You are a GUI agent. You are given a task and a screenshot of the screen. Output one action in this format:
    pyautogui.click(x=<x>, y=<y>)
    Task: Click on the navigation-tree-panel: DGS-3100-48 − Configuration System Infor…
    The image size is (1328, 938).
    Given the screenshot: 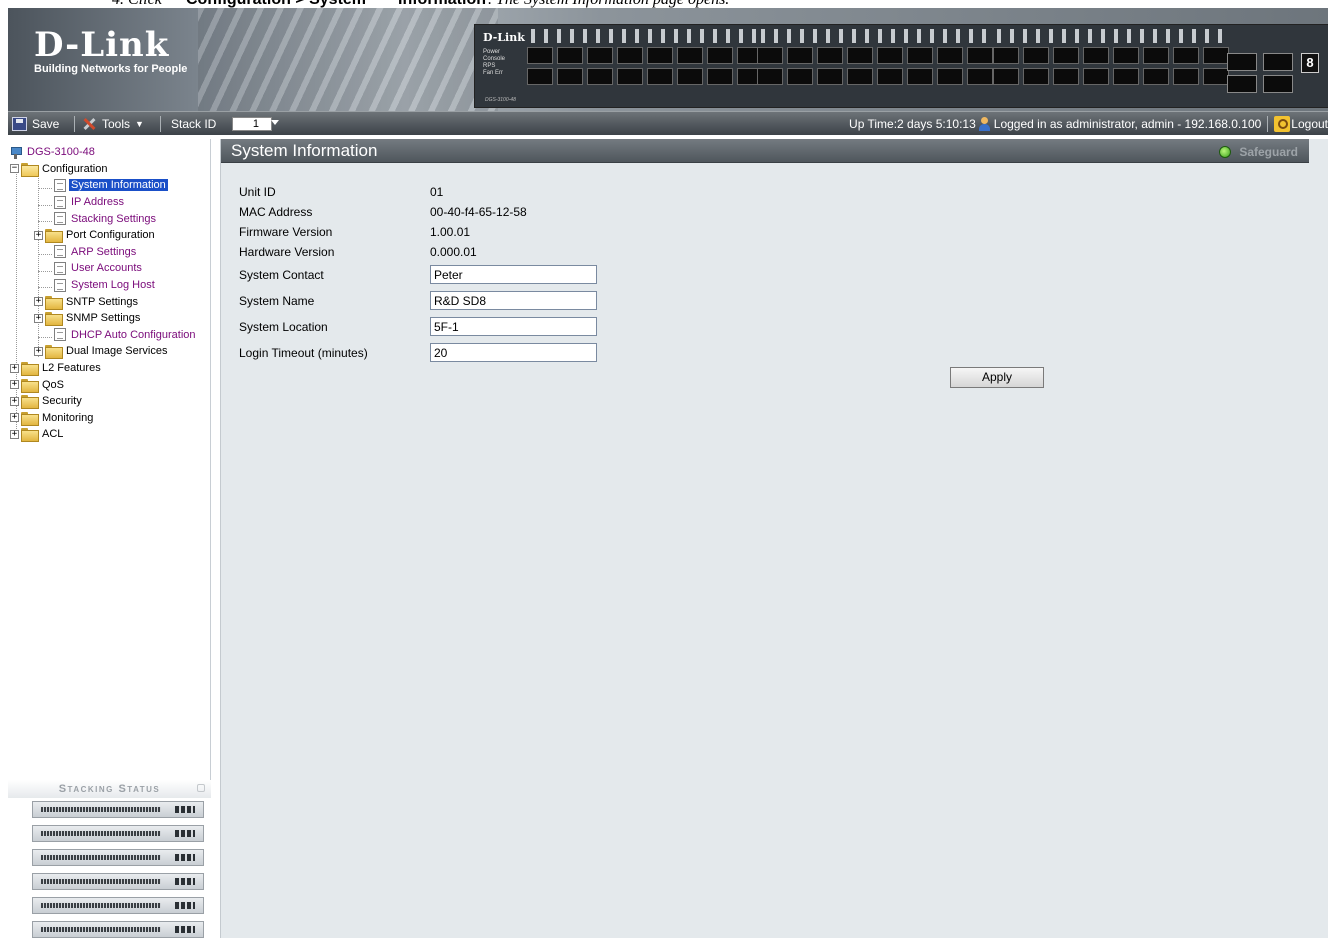 What is the action you would take?
    pyautogui.click(x=109, y=459)
    